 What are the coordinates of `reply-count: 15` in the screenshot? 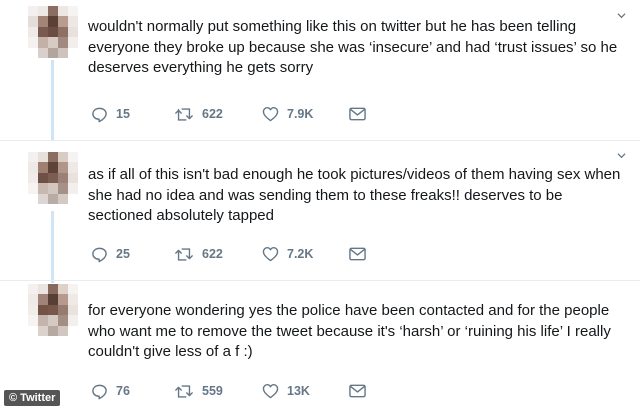 It's located at (123, 114).